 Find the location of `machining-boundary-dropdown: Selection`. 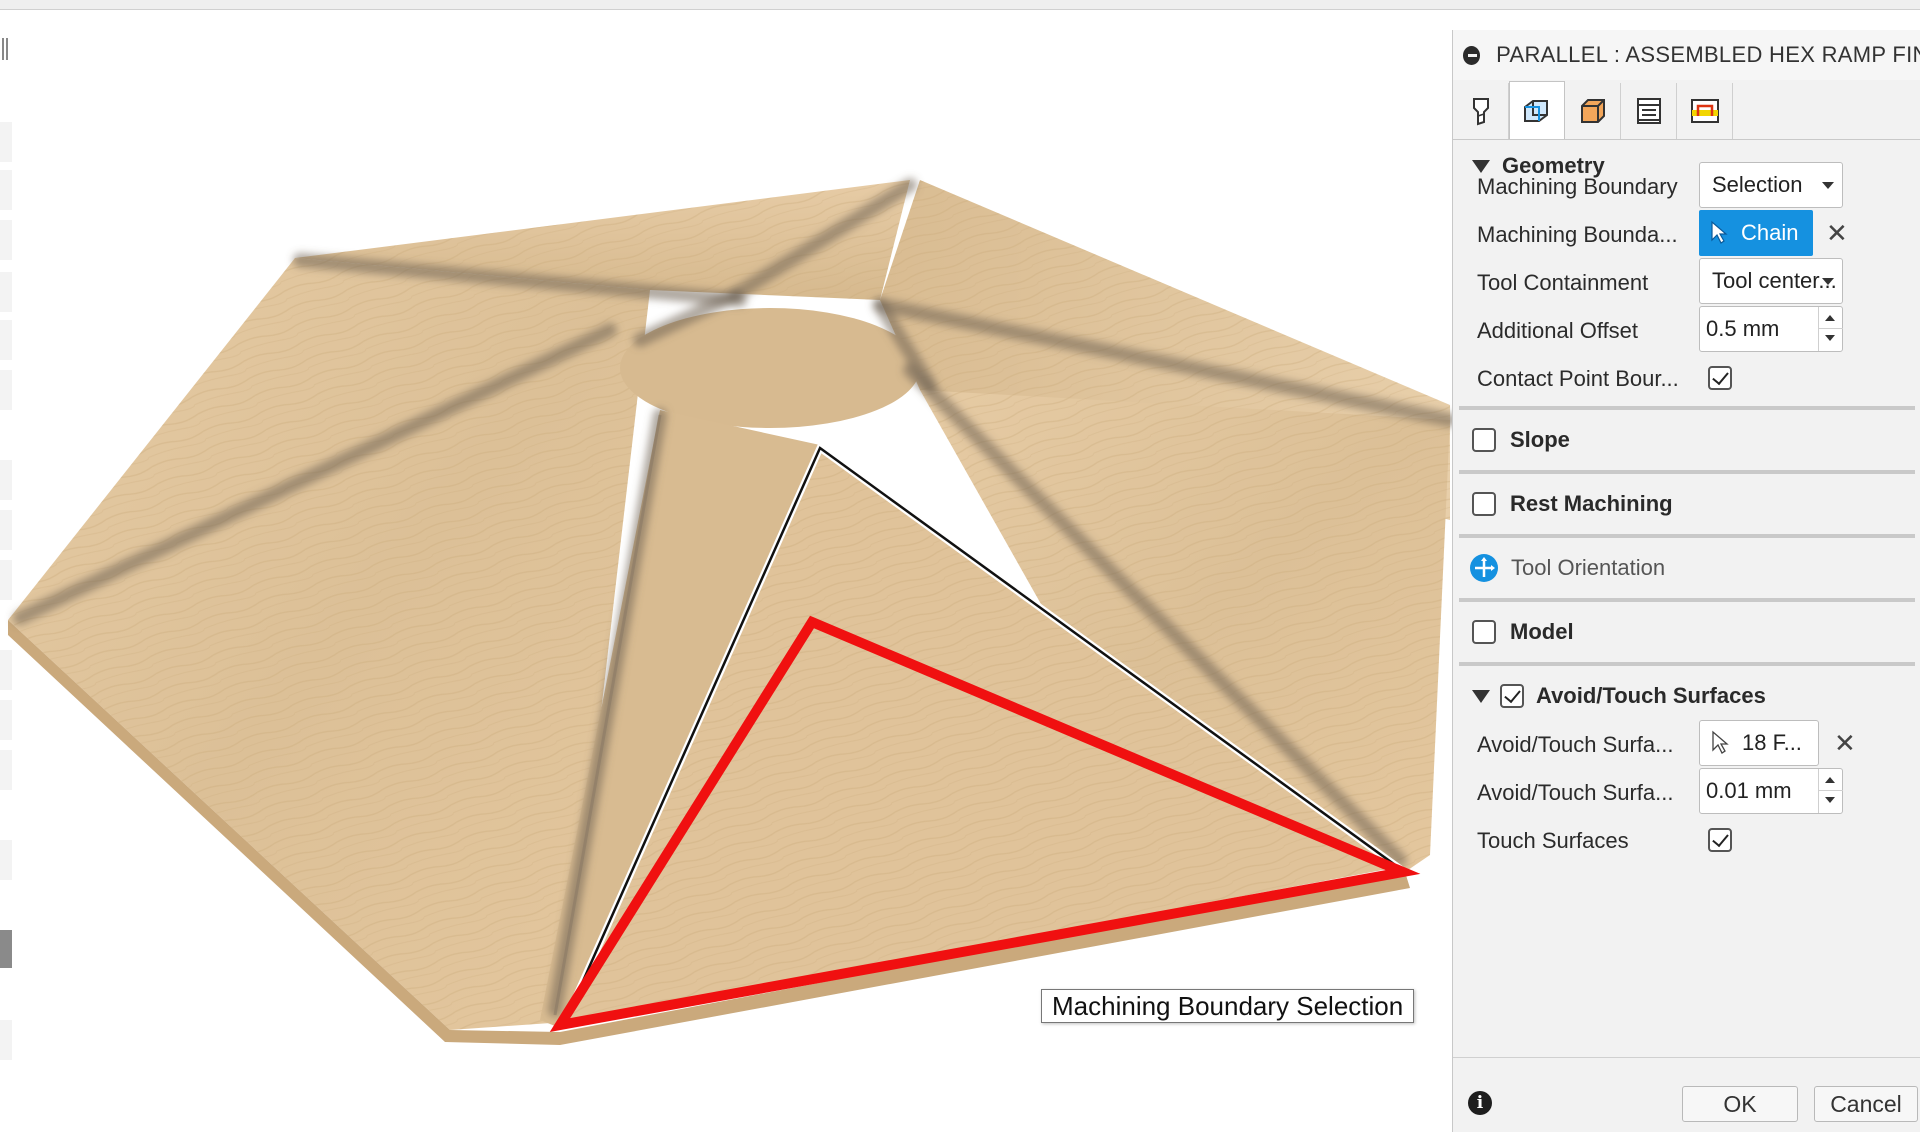

machining-boundary-dropdown: Selection is located at coordinates (1771, 185).